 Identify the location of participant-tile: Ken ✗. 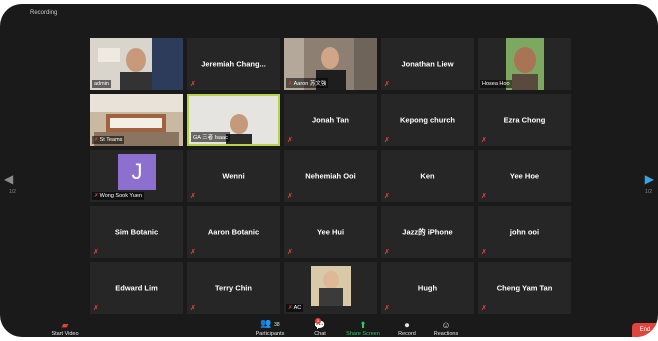
(427, 176).